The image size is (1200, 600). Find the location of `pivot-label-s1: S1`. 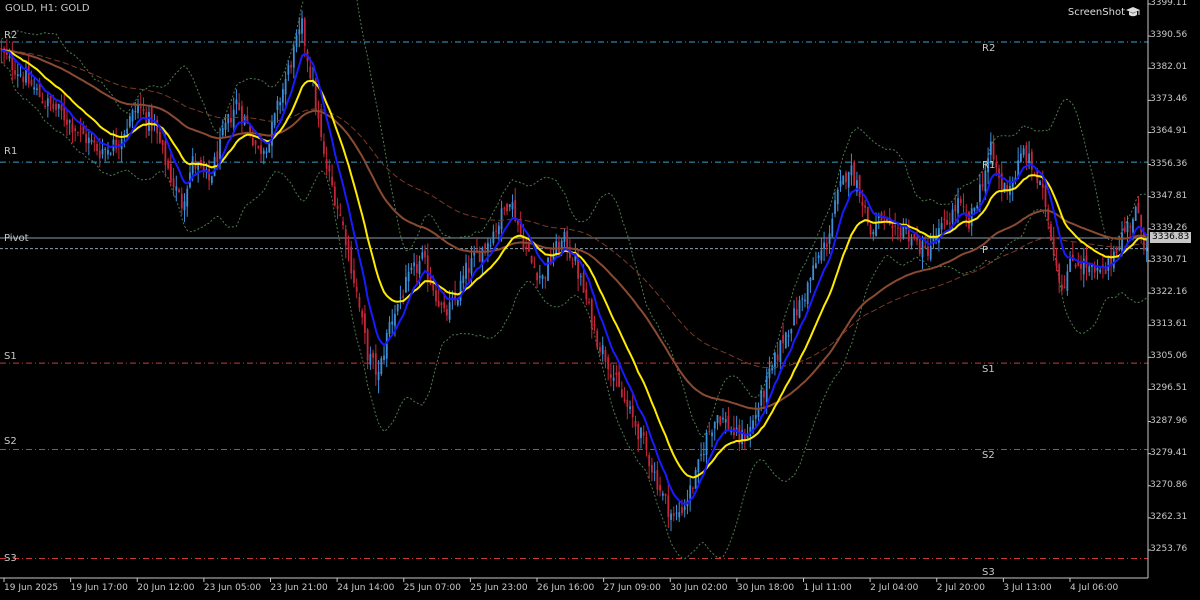

pivot-label-s1: S1 is located at coordinates (10, 356).